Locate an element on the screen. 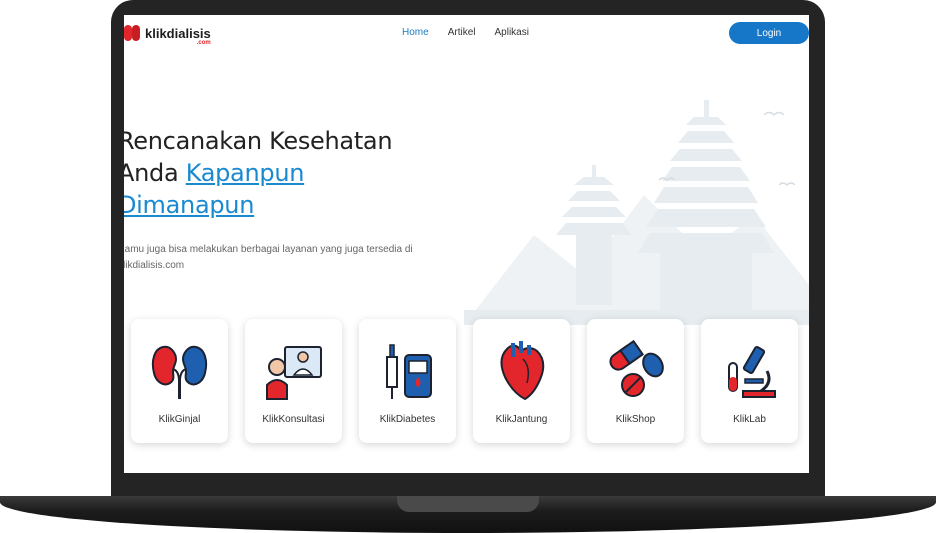  service-card-klikshop: KlikShop is located at coordinates (635, 381).